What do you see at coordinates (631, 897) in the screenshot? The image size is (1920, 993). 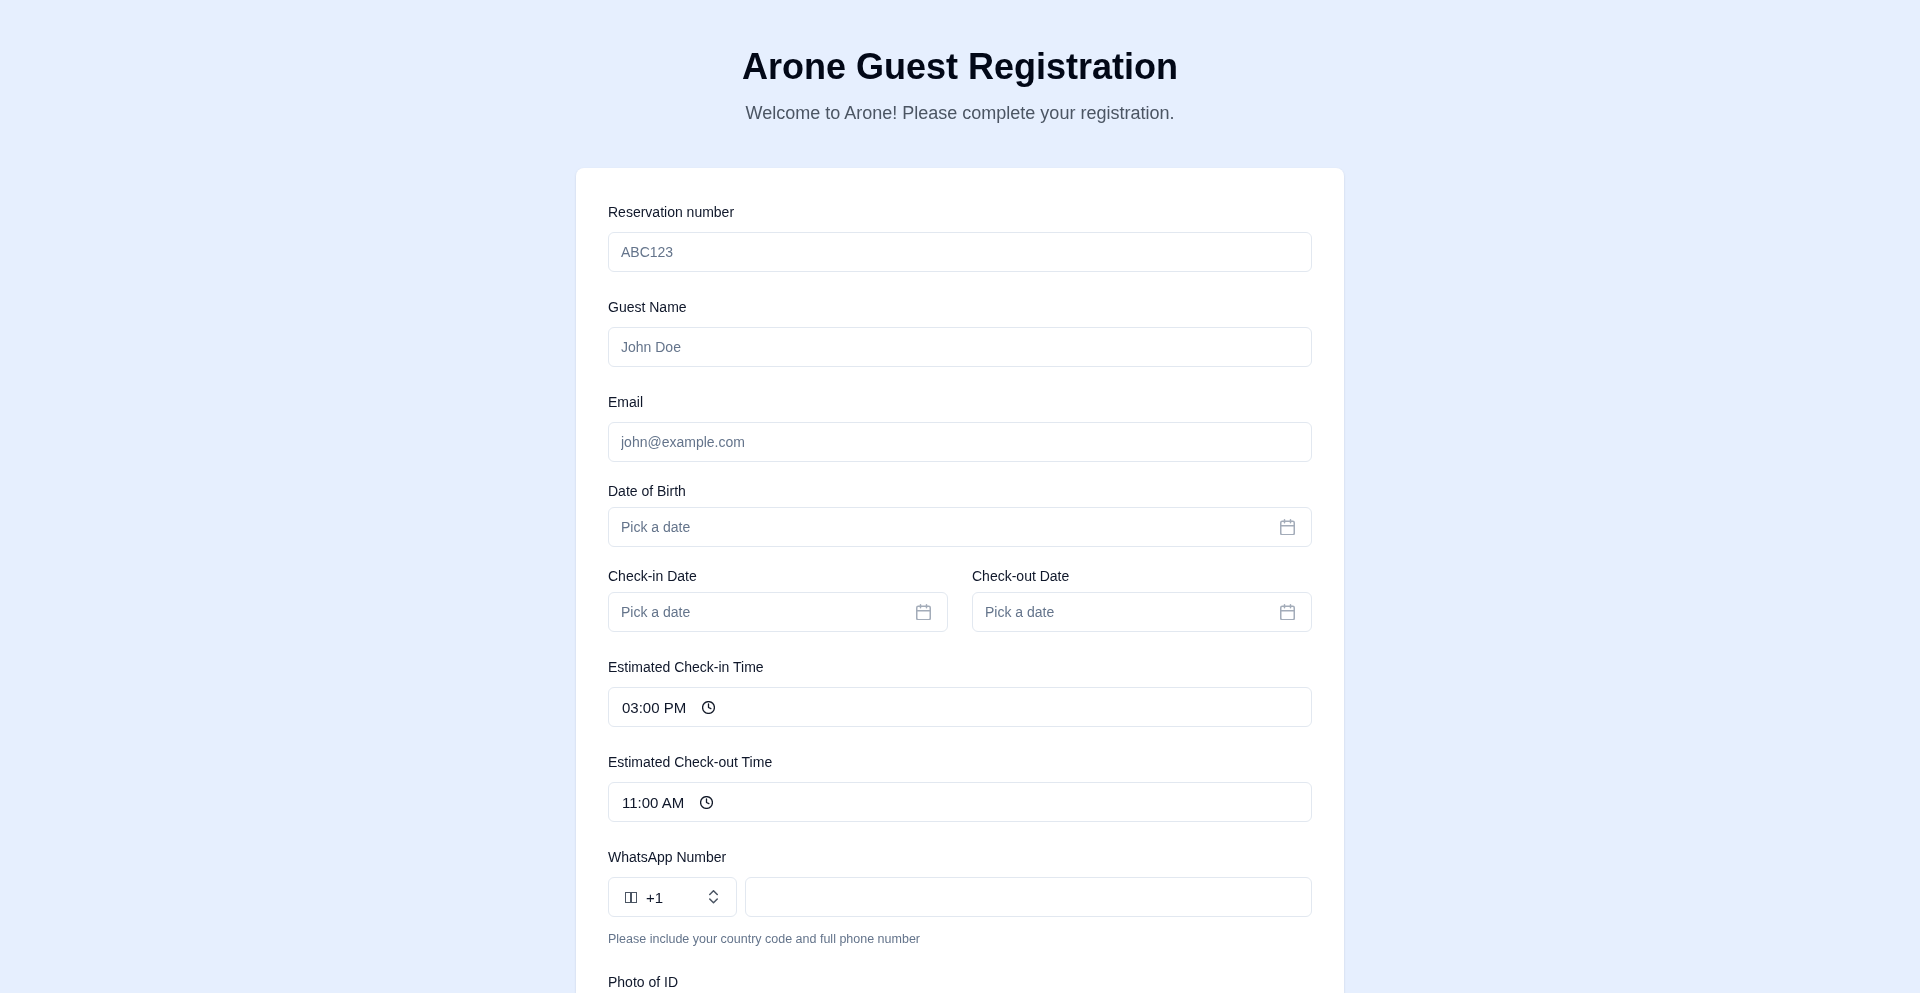 I see `missing-glyph-icon` at bounding box center [631, 897].